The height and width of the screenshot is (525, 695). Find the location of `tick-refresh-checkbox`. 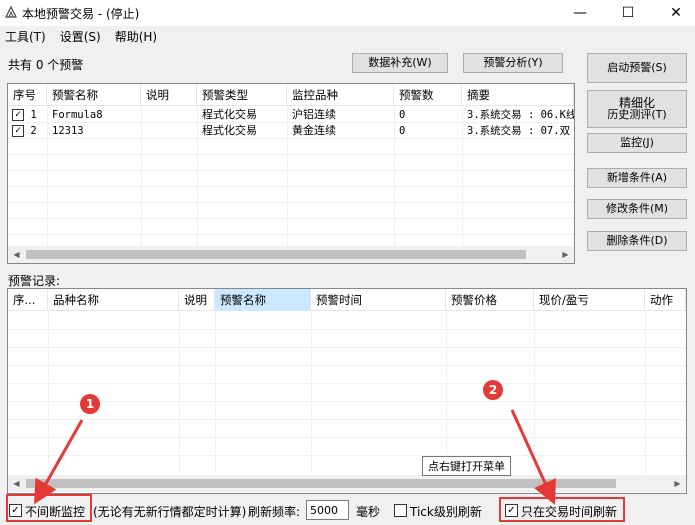

tick-refresh-checkbox is located at coordinates (401, 510).